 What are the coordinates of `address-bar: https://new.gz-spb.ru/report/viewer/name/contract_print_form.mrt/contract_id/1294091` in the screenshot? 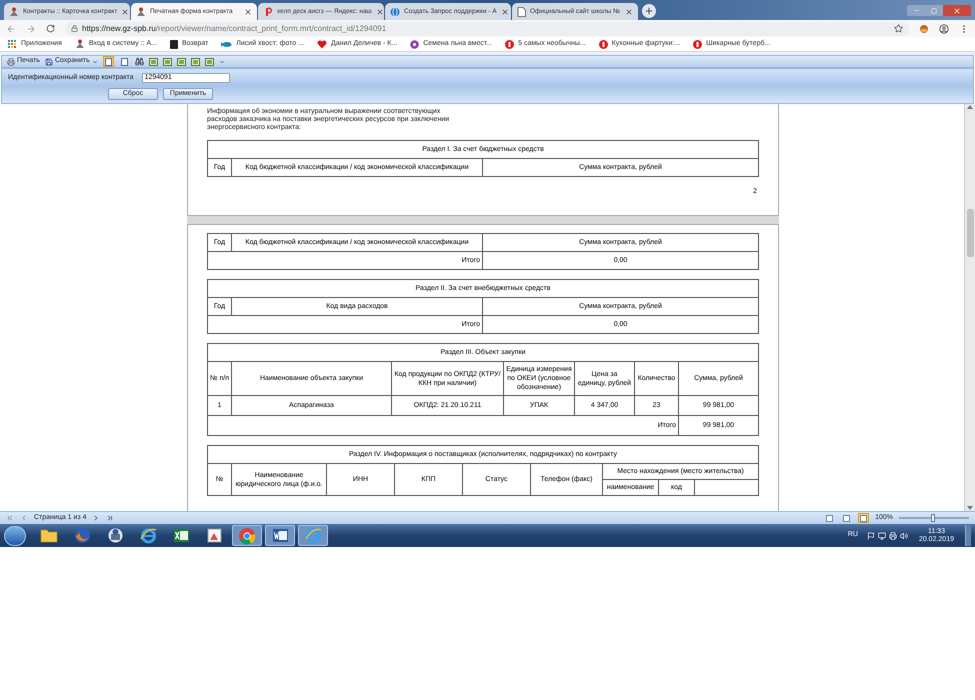 It's located at (487, 29).